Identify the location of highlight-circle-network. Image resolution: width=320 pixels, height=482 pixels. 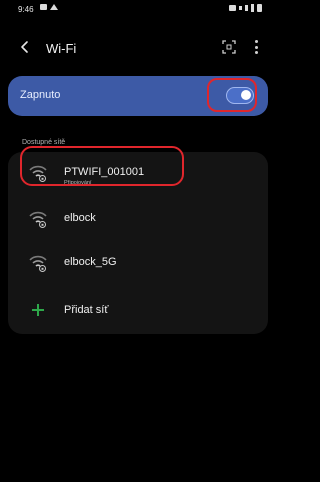
(102, 166).